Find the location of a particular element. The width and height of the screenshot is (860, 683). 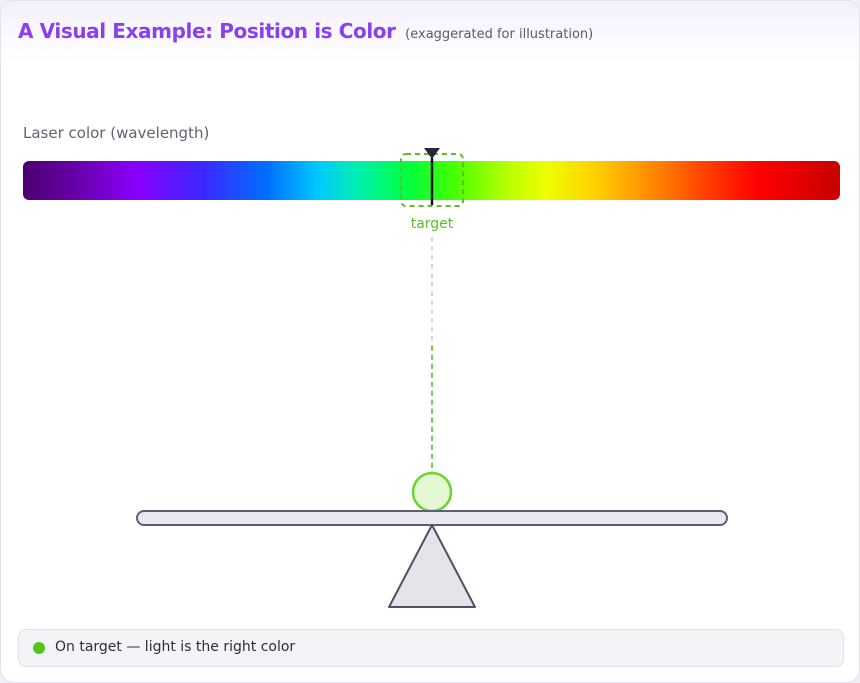

target-label: target is located at coordinates (432, 224).